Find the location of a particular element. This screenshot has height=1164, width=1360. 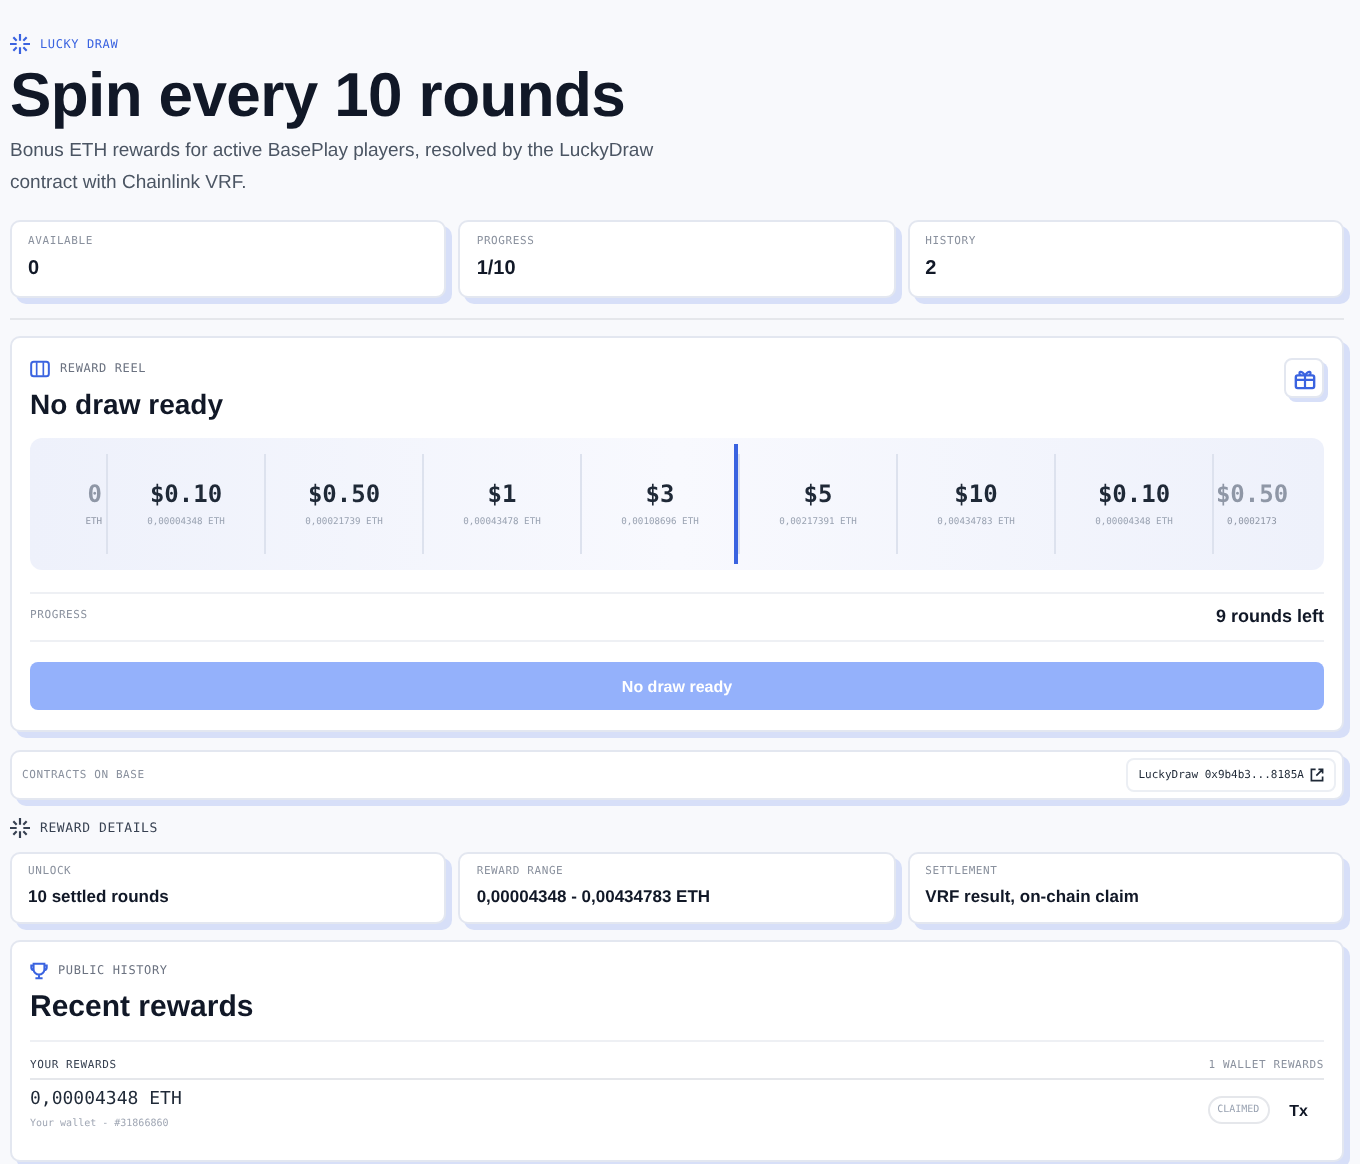

reward-amount: $10 is located at coordinates (976, 494).